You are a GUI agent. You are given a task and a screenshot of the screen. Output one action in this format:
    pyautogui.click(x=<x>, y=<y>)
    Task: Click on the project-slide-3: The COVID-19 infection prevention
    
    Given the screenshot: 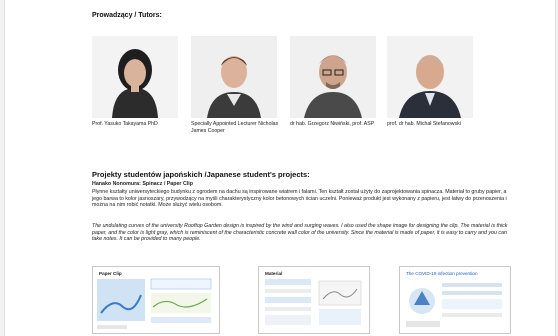 What is the action you would take?
    pyautogui.click(x=455, y=300)
    